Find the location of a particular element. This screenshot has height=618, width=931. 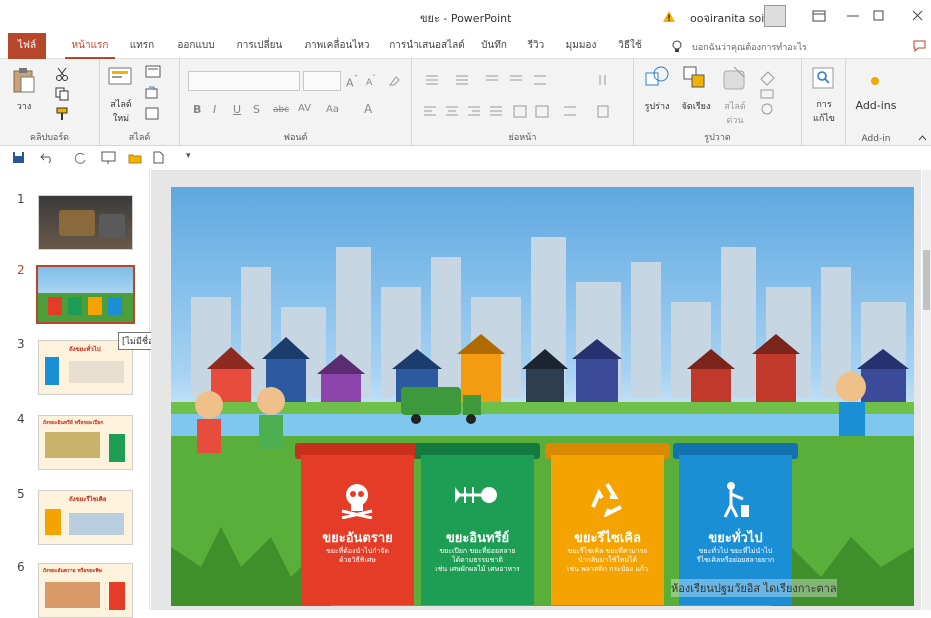

list-icons is located at coordinates (522, 80).